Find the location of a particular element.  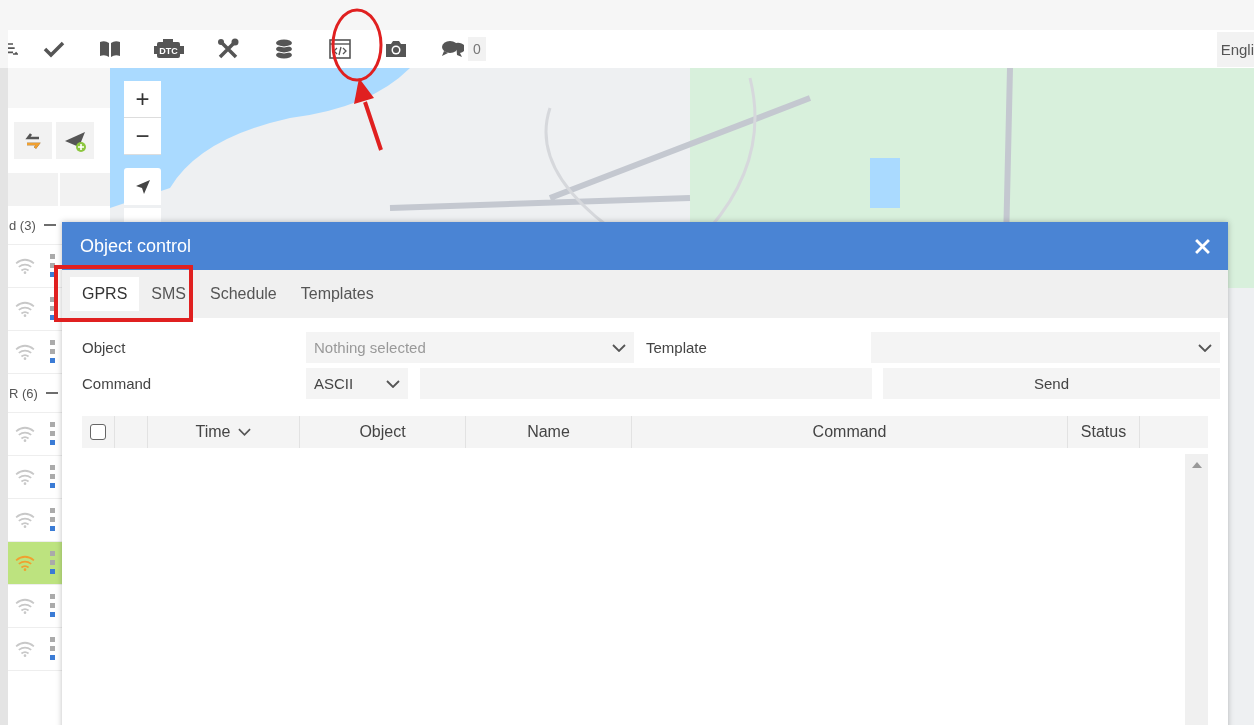

tools-icon is located at coordinates (228, 49).